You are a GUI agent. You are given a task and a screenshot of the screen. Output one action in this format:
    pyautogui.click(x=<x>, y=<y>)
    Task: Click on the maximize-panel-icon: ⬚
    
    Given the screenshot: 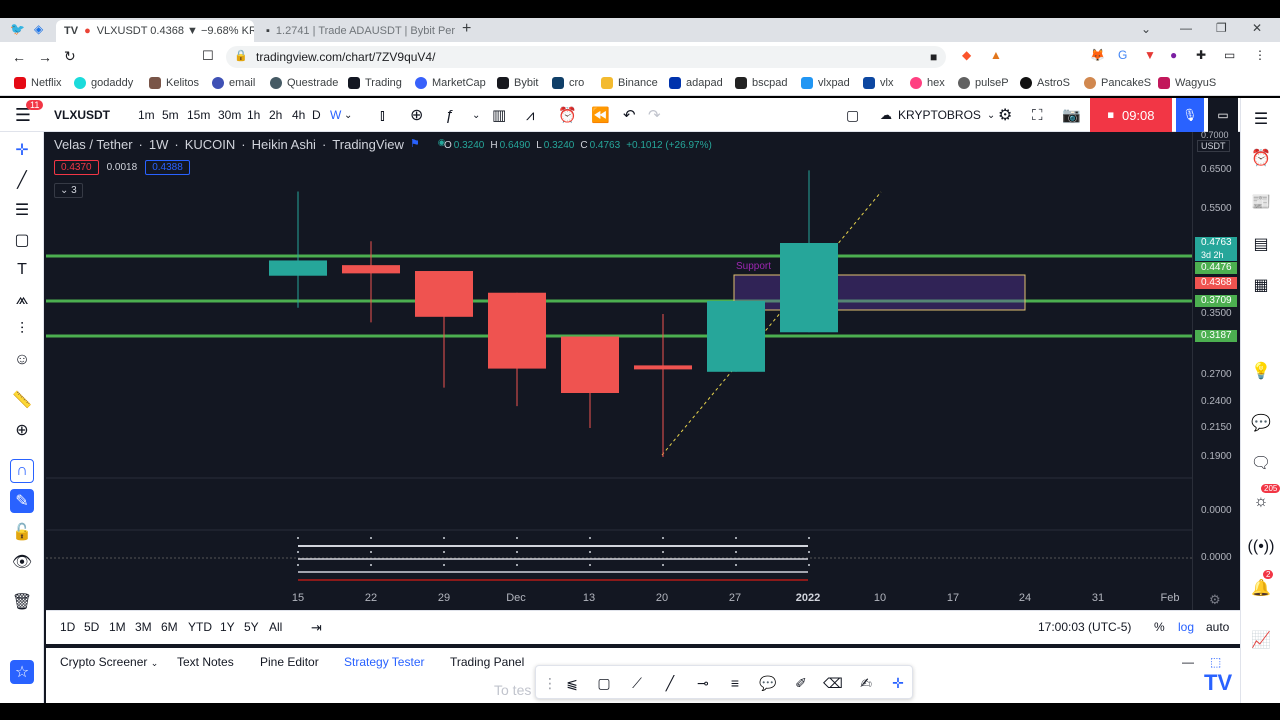 What is the action you would take?
    pyautogui.click(x=1215, y=662)
    